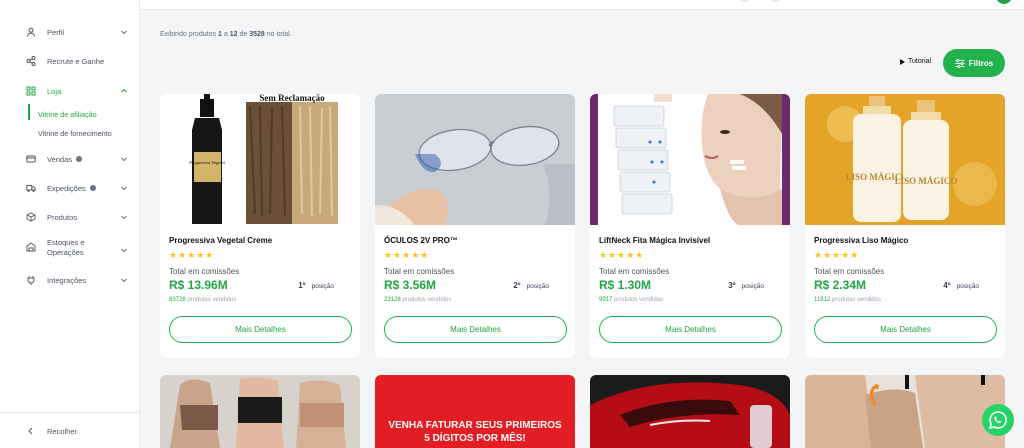 This screenshot has height=448, width=1024. What do you see at coordinates (410, 285) in the screenshot?
I see `commission-amount: R$ 3.56M` at bounding box center [410, 285].